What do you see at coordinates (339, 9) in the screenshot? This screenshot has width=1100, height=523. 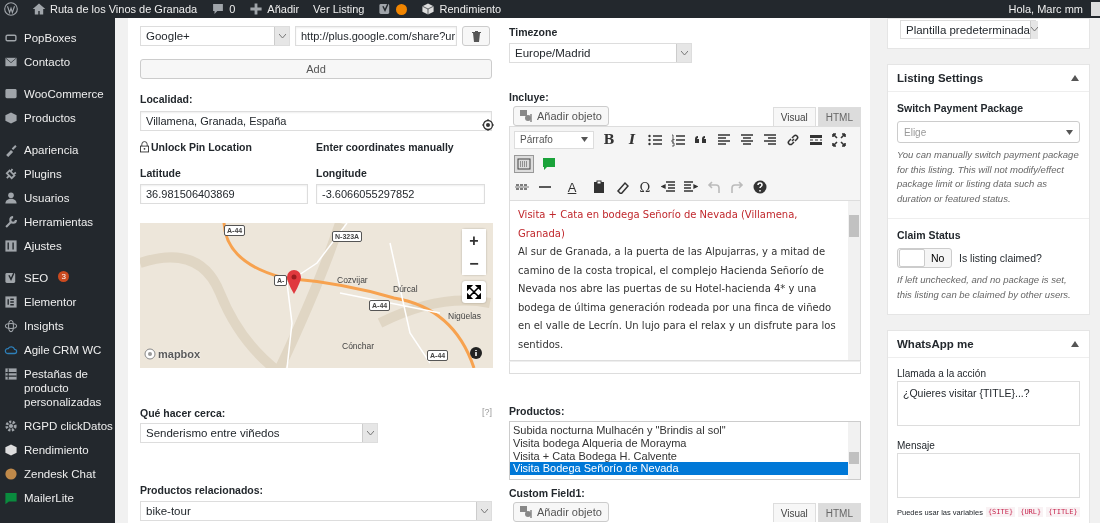 I see `view-listing-link: Ver Listing` at bounding box center [339, 9].